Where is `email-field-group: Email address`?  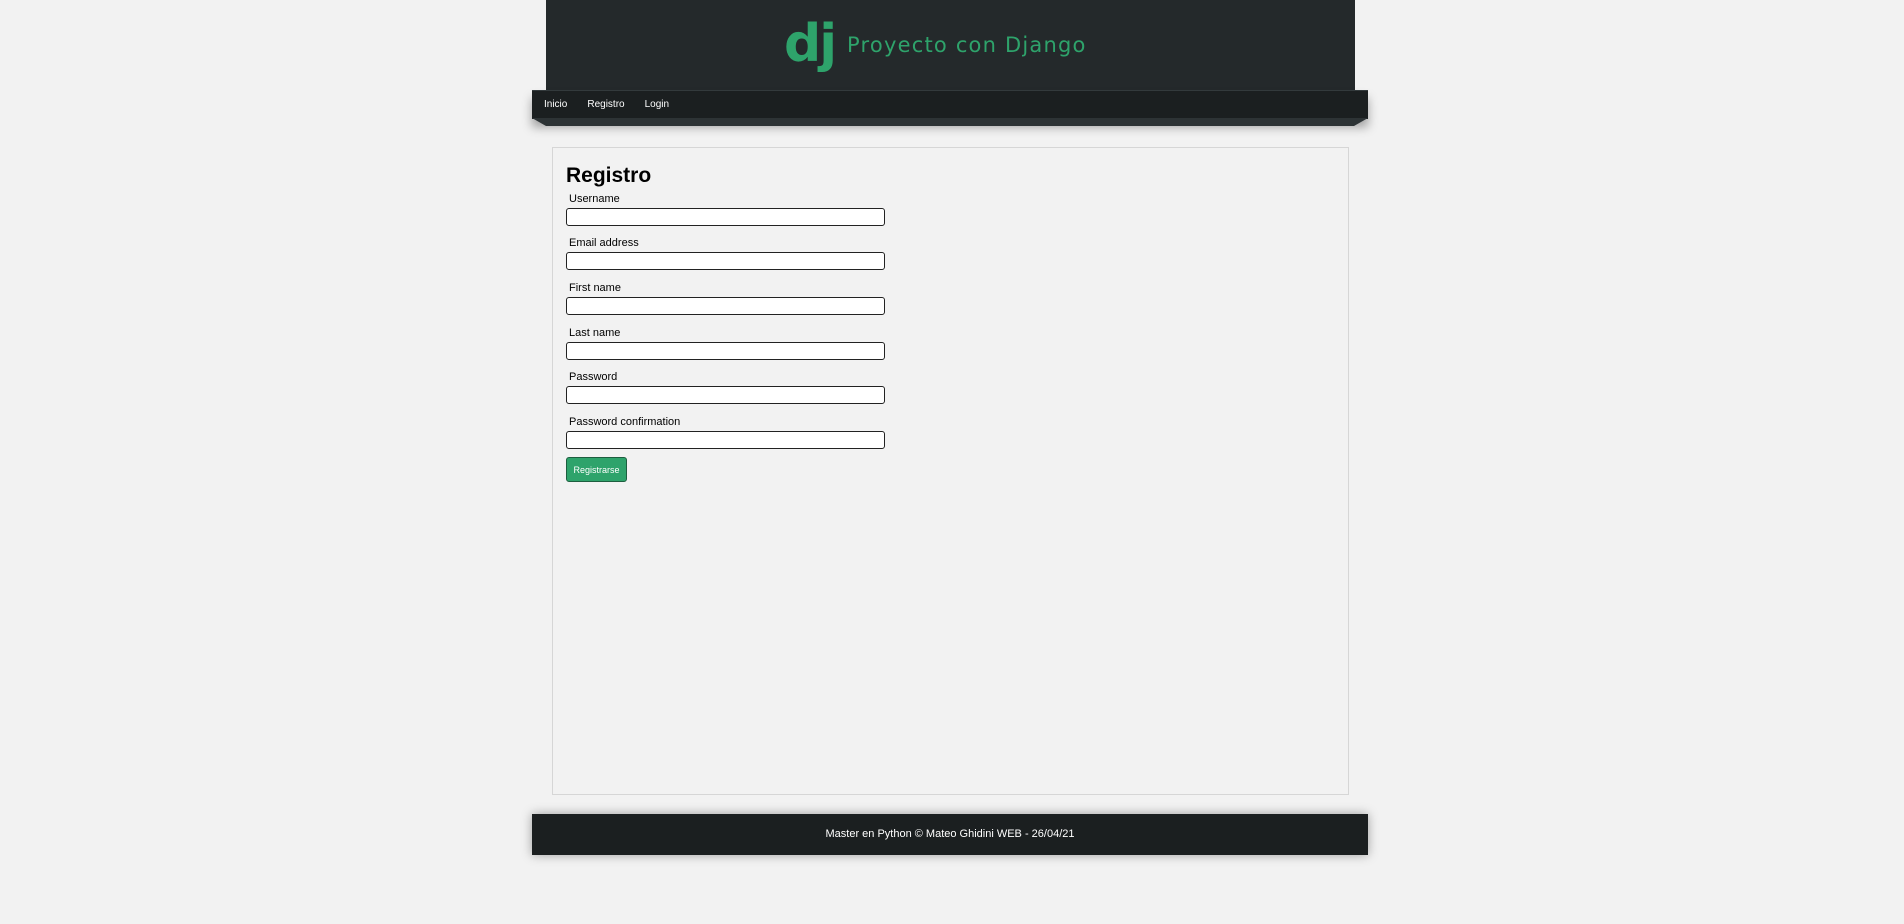
email-field-group: Email address is located at coordinates (725, 253).